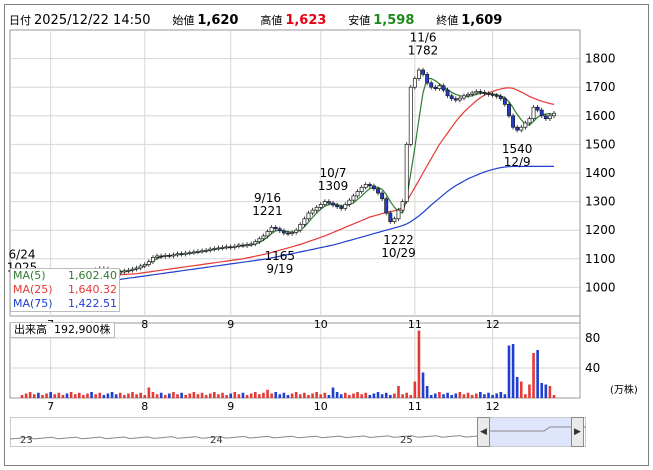  What do you see at coordinates (600, 59) in the screenshot?
I see `price-tick-label: 1800` at bounding box center [600, 59].